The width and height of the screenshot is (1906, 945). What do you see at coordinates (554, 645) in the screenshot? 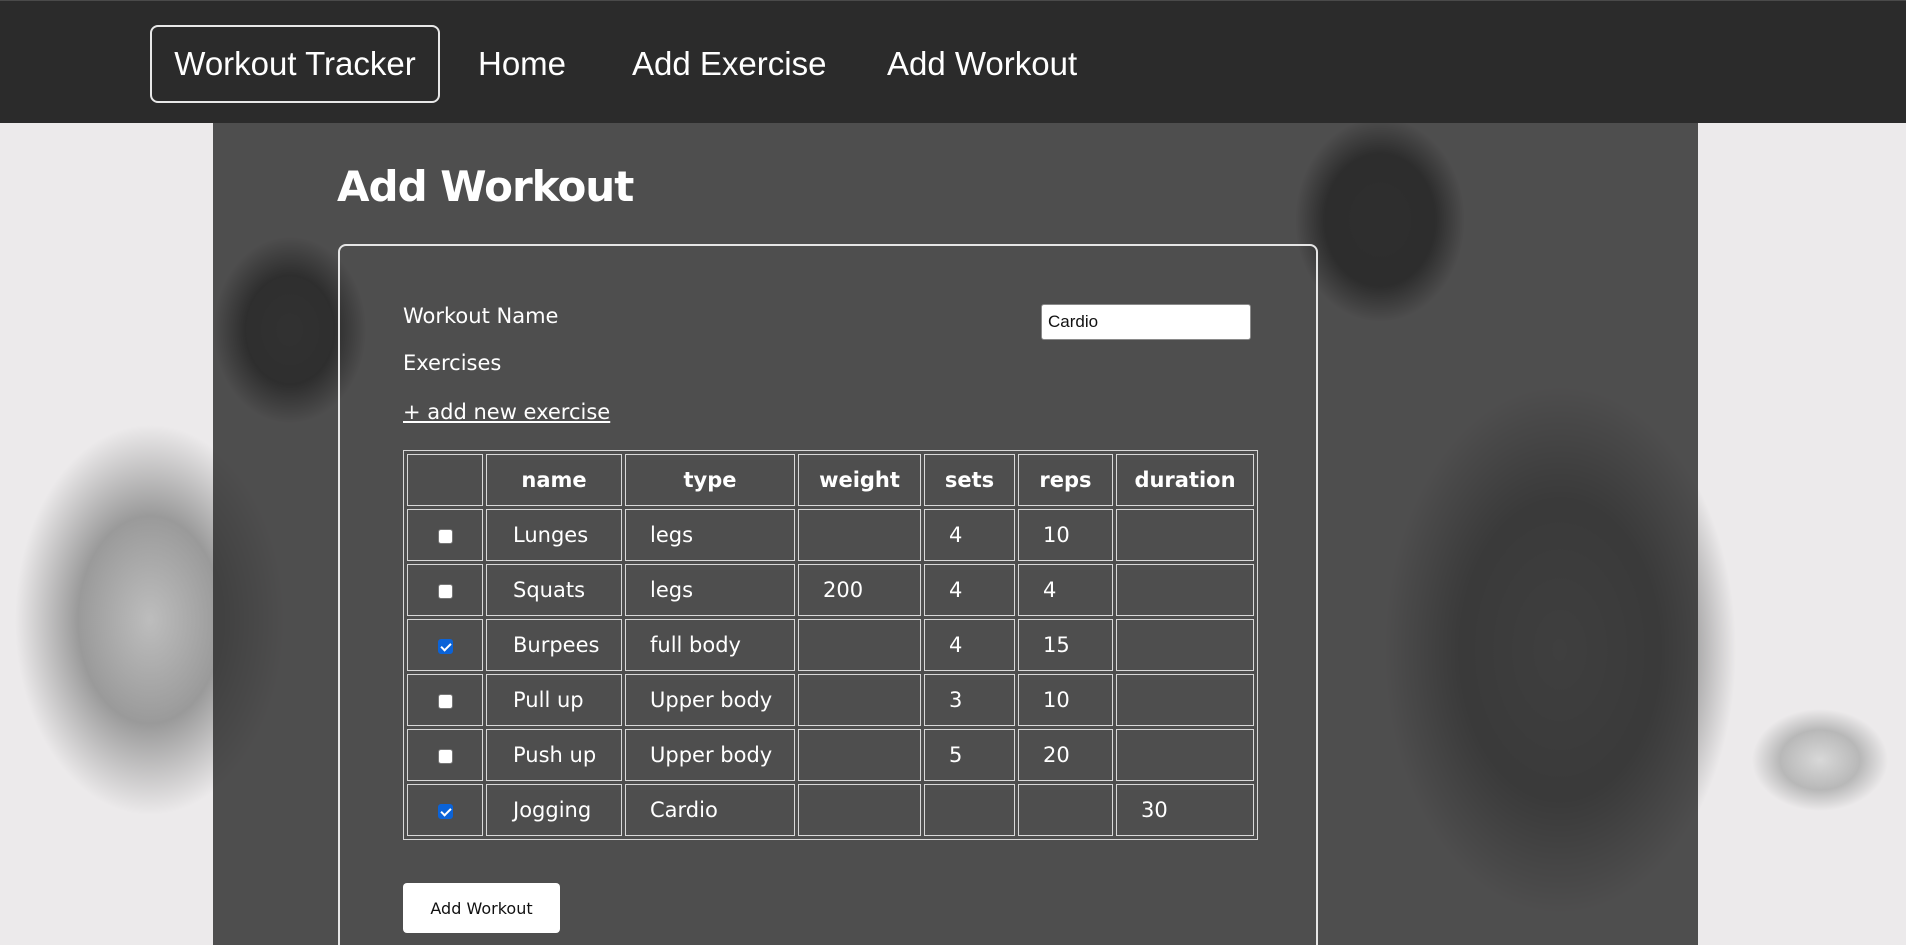
I see `cell-name: Burpees` at bounding box center [554, 645].